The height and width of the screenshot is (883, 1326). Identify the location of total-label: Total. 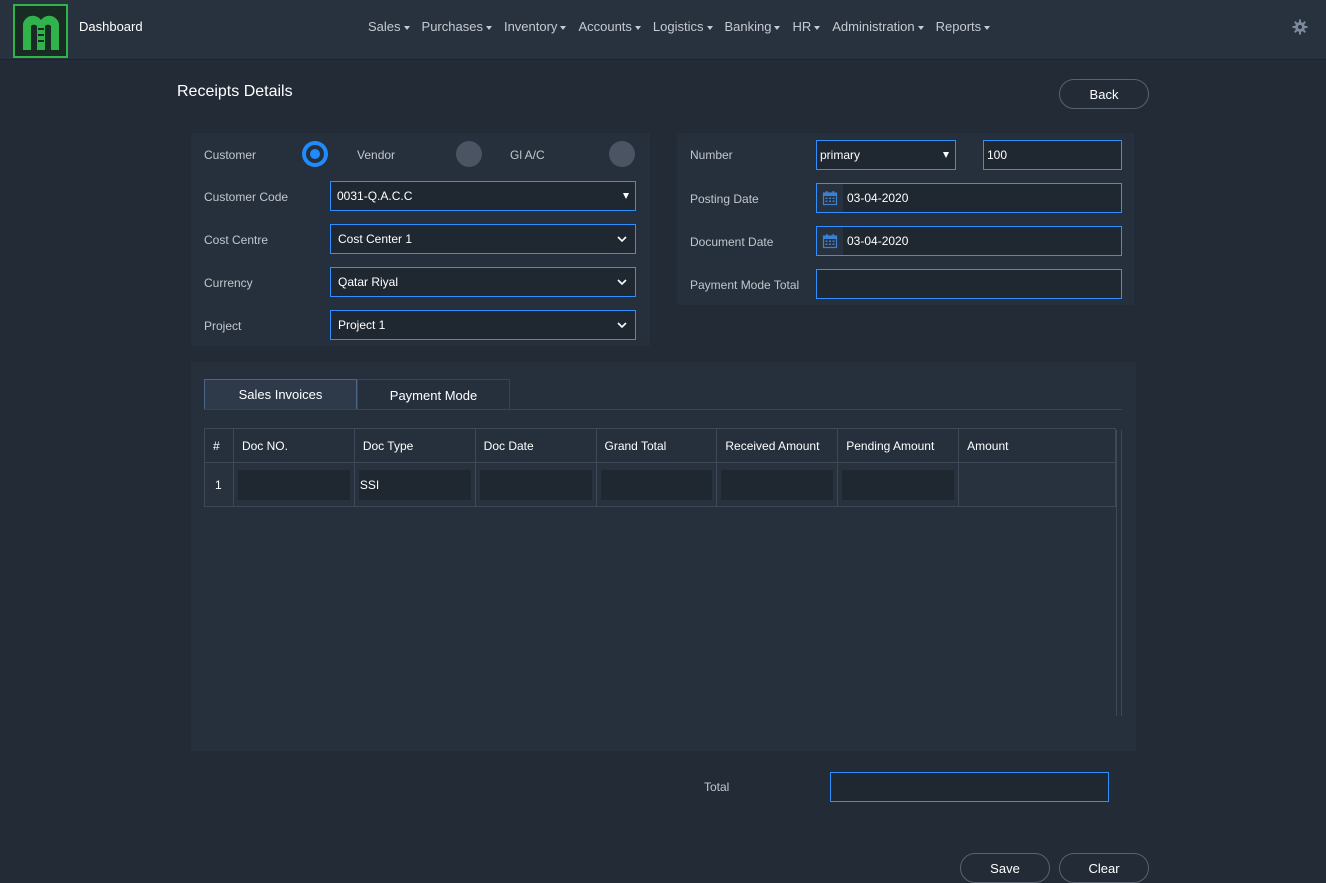
(717, 787).